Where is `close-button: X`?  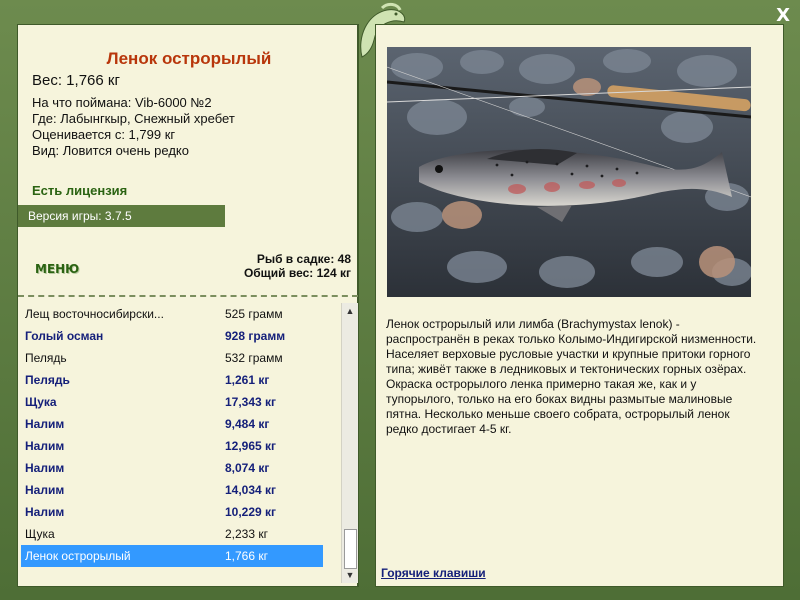 close-button: X is located at coordinates (783, 15).